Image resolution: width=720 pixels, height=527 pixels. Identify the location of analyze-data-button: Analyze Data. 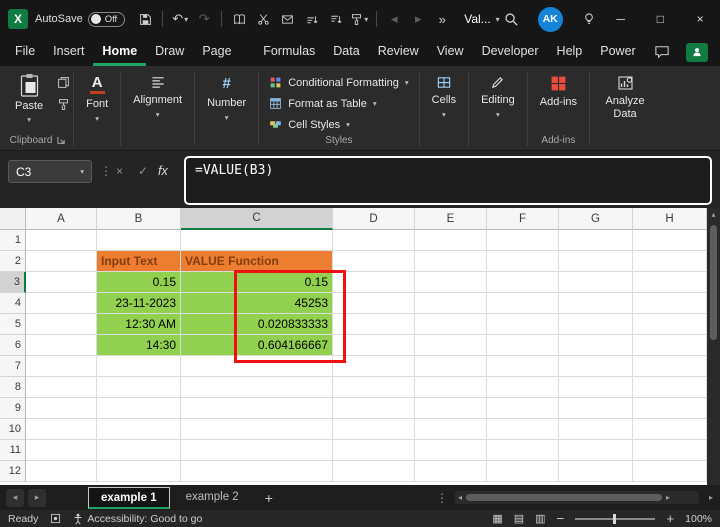
(625, 109).